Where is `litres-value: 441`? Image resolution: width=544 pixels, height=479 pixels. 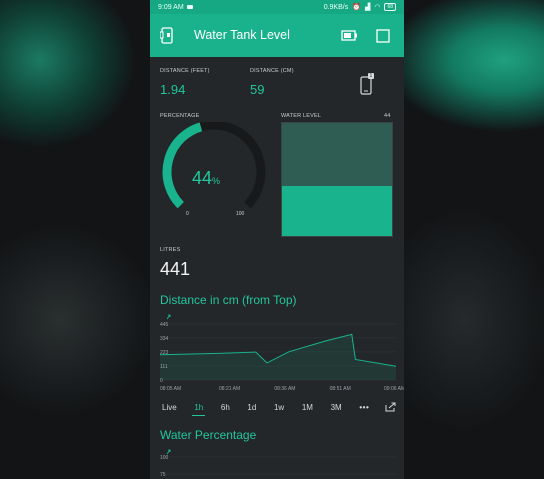
litres-value: 441 is located at coordinates (175, 269).